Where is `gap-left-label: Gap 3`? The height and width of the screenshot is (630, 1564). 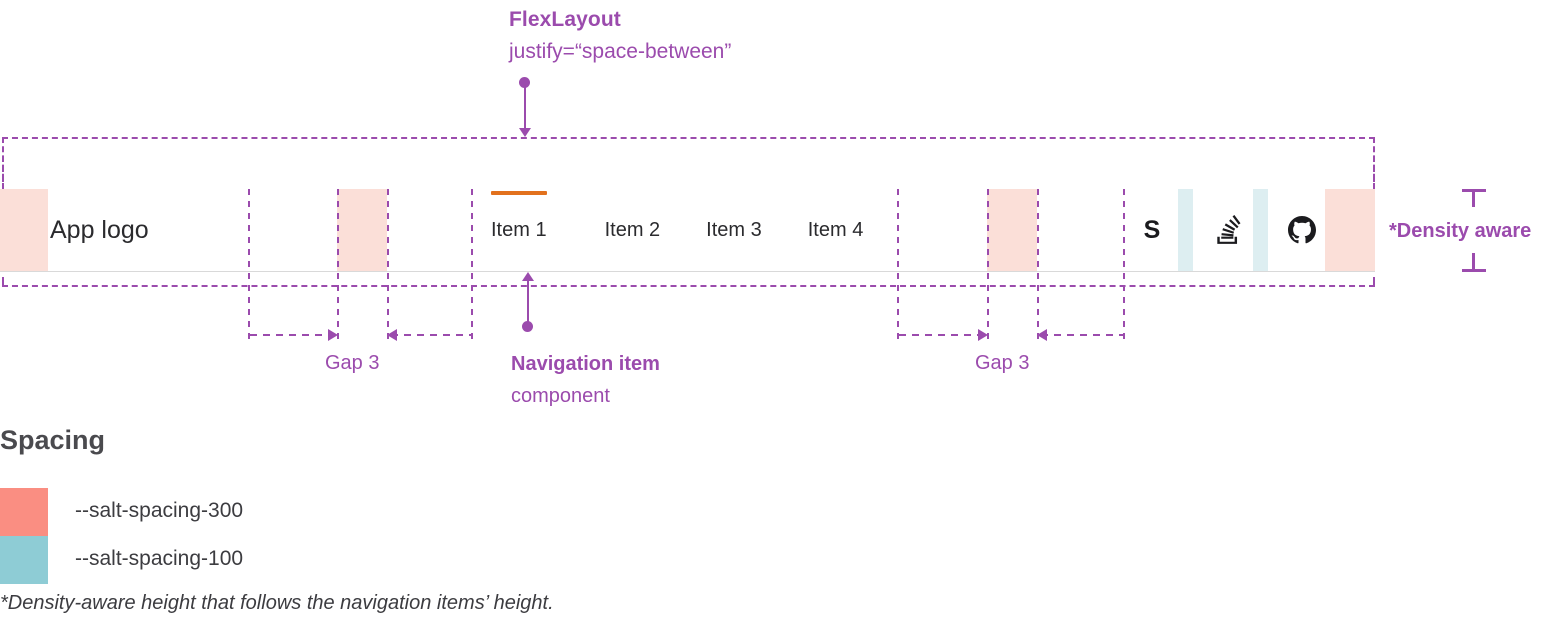
gap-left-label: Gap 3 is located at coordinates (352, 363).